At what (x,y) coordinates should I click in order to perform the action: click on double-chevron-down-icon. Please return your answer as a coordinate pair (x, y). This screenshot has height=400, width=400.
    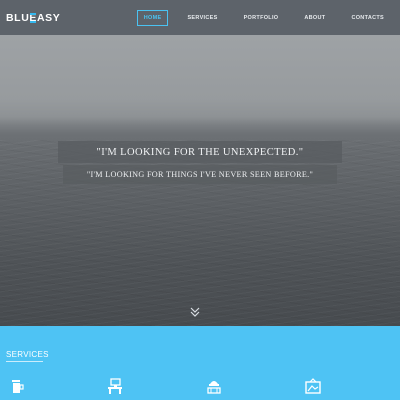
    Looking at the image, I should click on (195, 311).